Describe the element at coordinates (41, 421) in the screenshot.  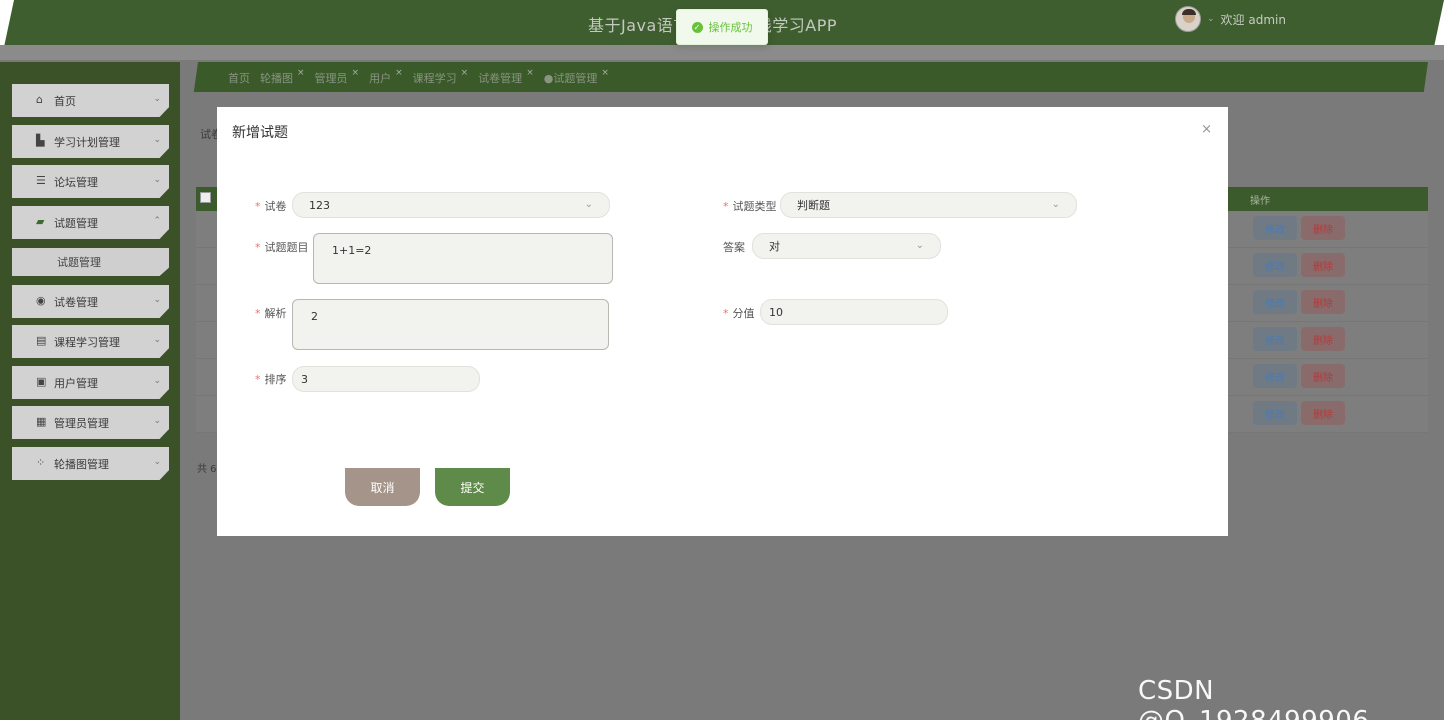
I see `admin-icon: ▦` at that location.